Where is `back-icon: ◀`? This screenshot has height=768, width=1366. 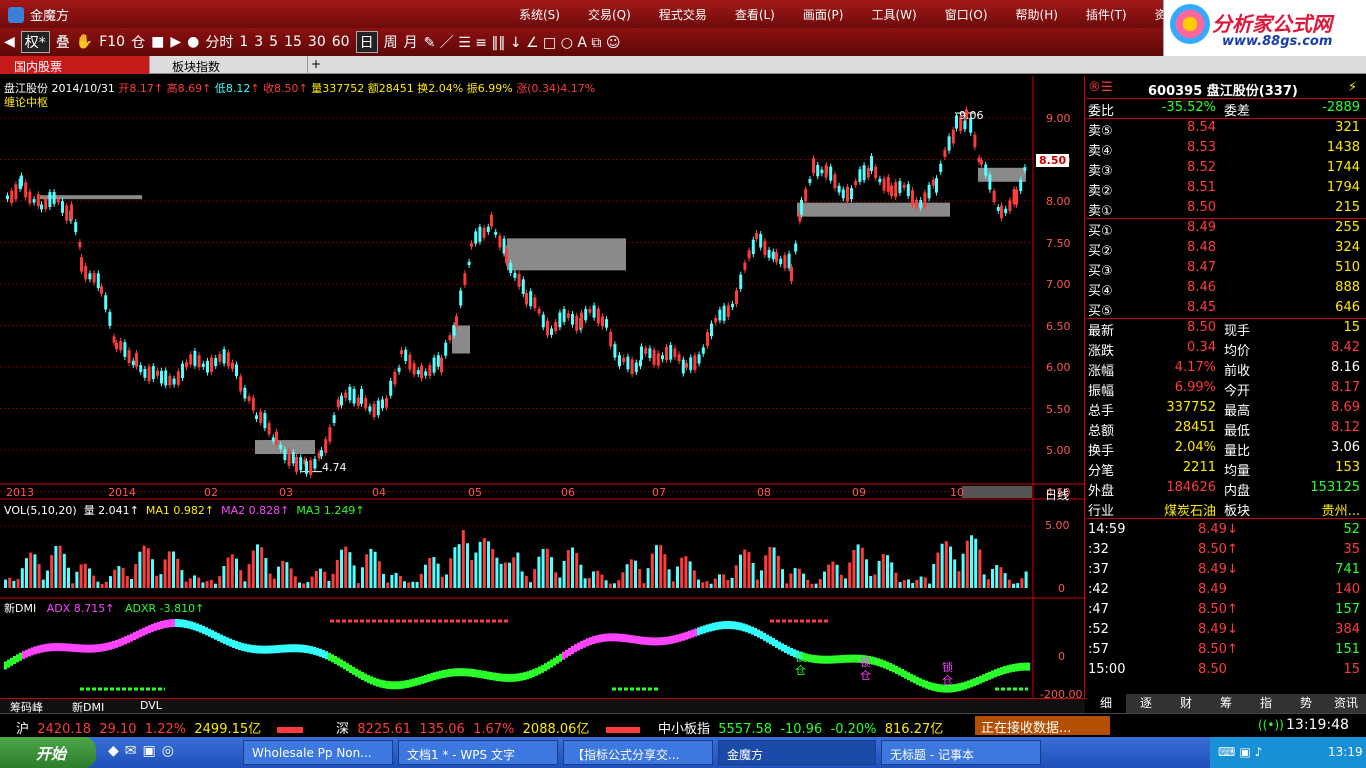
back-icon: ◀ is located at coordinates (9, 42).